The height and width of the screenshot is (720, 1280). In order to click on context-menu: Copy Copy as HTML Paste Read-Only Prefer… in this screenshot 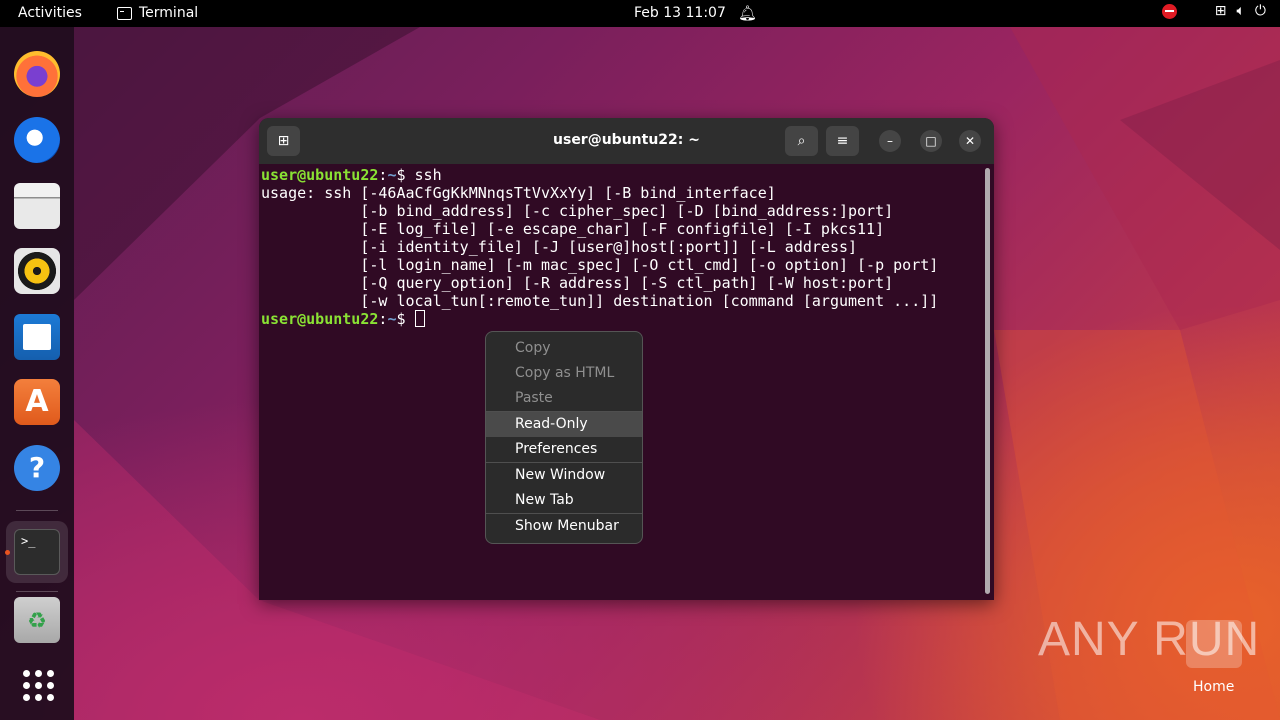, I will do `click(564, 437)`.